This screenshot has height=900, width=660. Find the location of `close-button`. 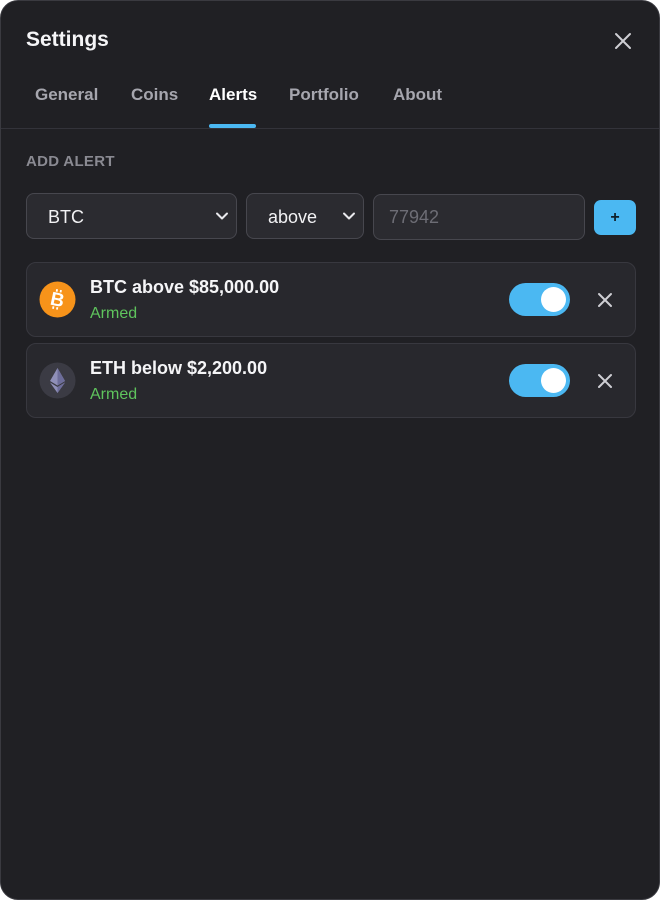

close-button is located at coordinates (623, 41).